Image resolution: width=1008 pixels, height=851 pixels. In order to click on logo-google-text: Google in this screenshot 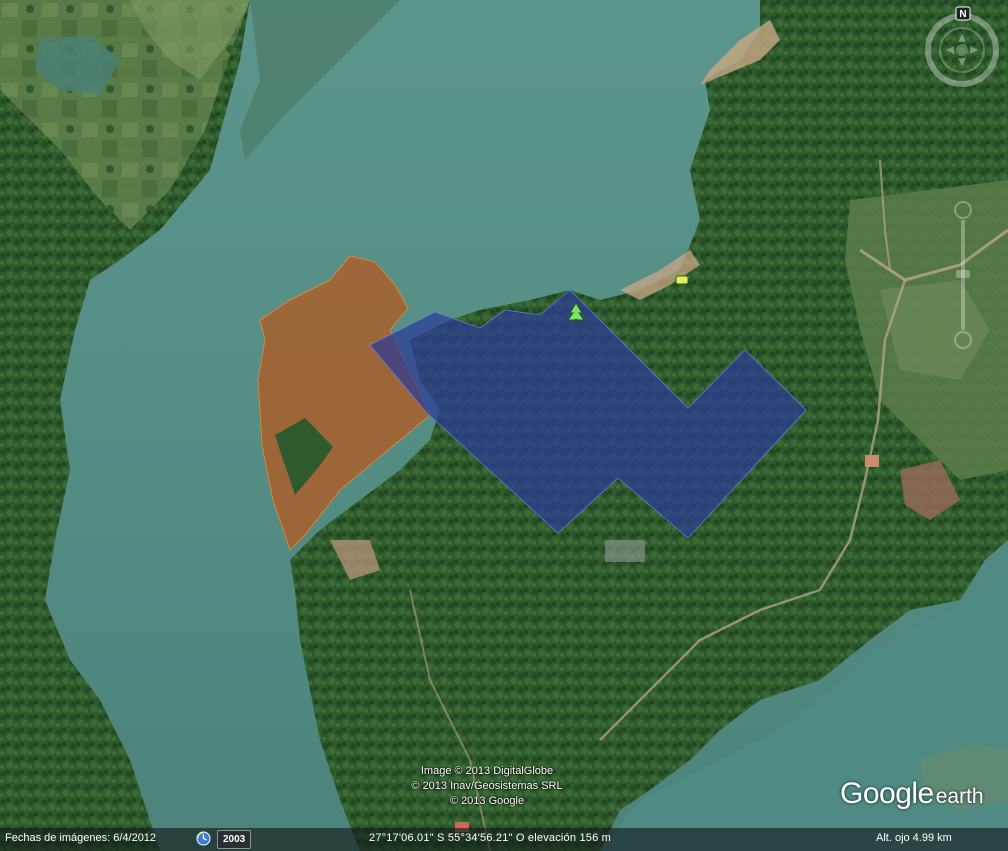, I will do `click(887, 793)`.